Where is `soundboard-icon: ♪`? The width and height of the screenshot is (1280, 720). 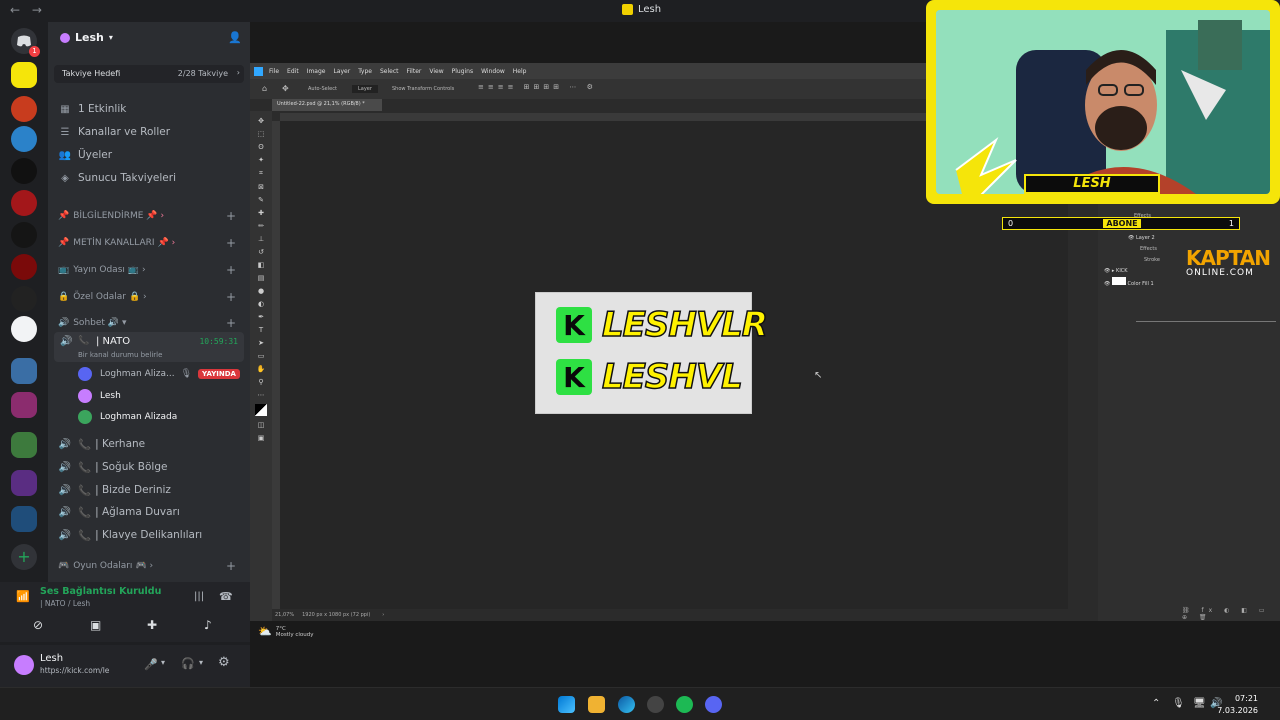 soundboard-icon: ♪ is located at coordinates (208, 625).